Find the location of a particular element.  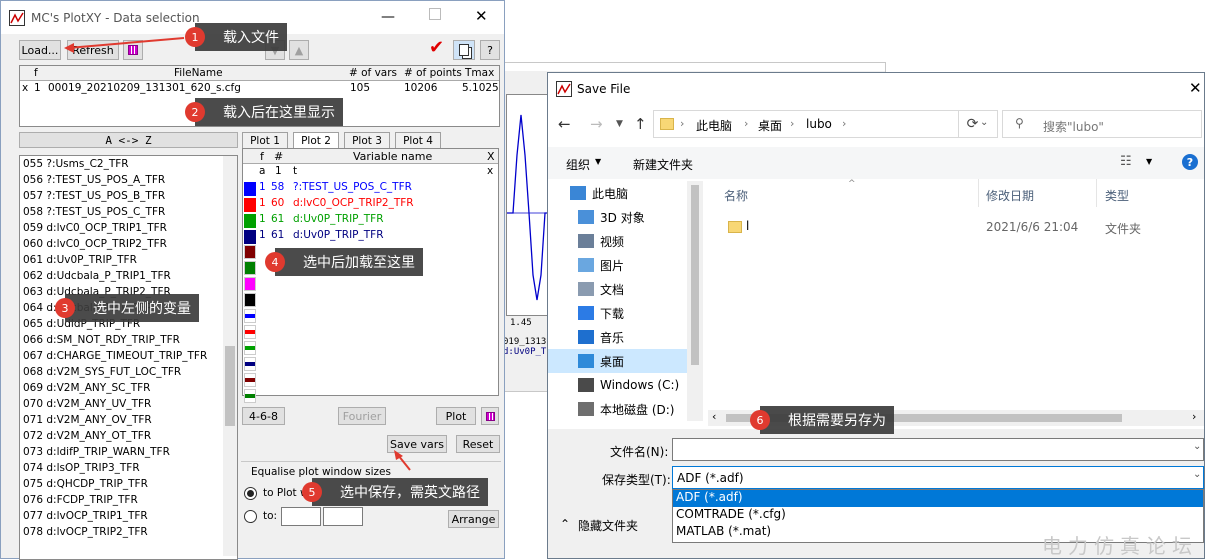

callout-text: 载入后在这里显示 is located at coordinates (279, 113).